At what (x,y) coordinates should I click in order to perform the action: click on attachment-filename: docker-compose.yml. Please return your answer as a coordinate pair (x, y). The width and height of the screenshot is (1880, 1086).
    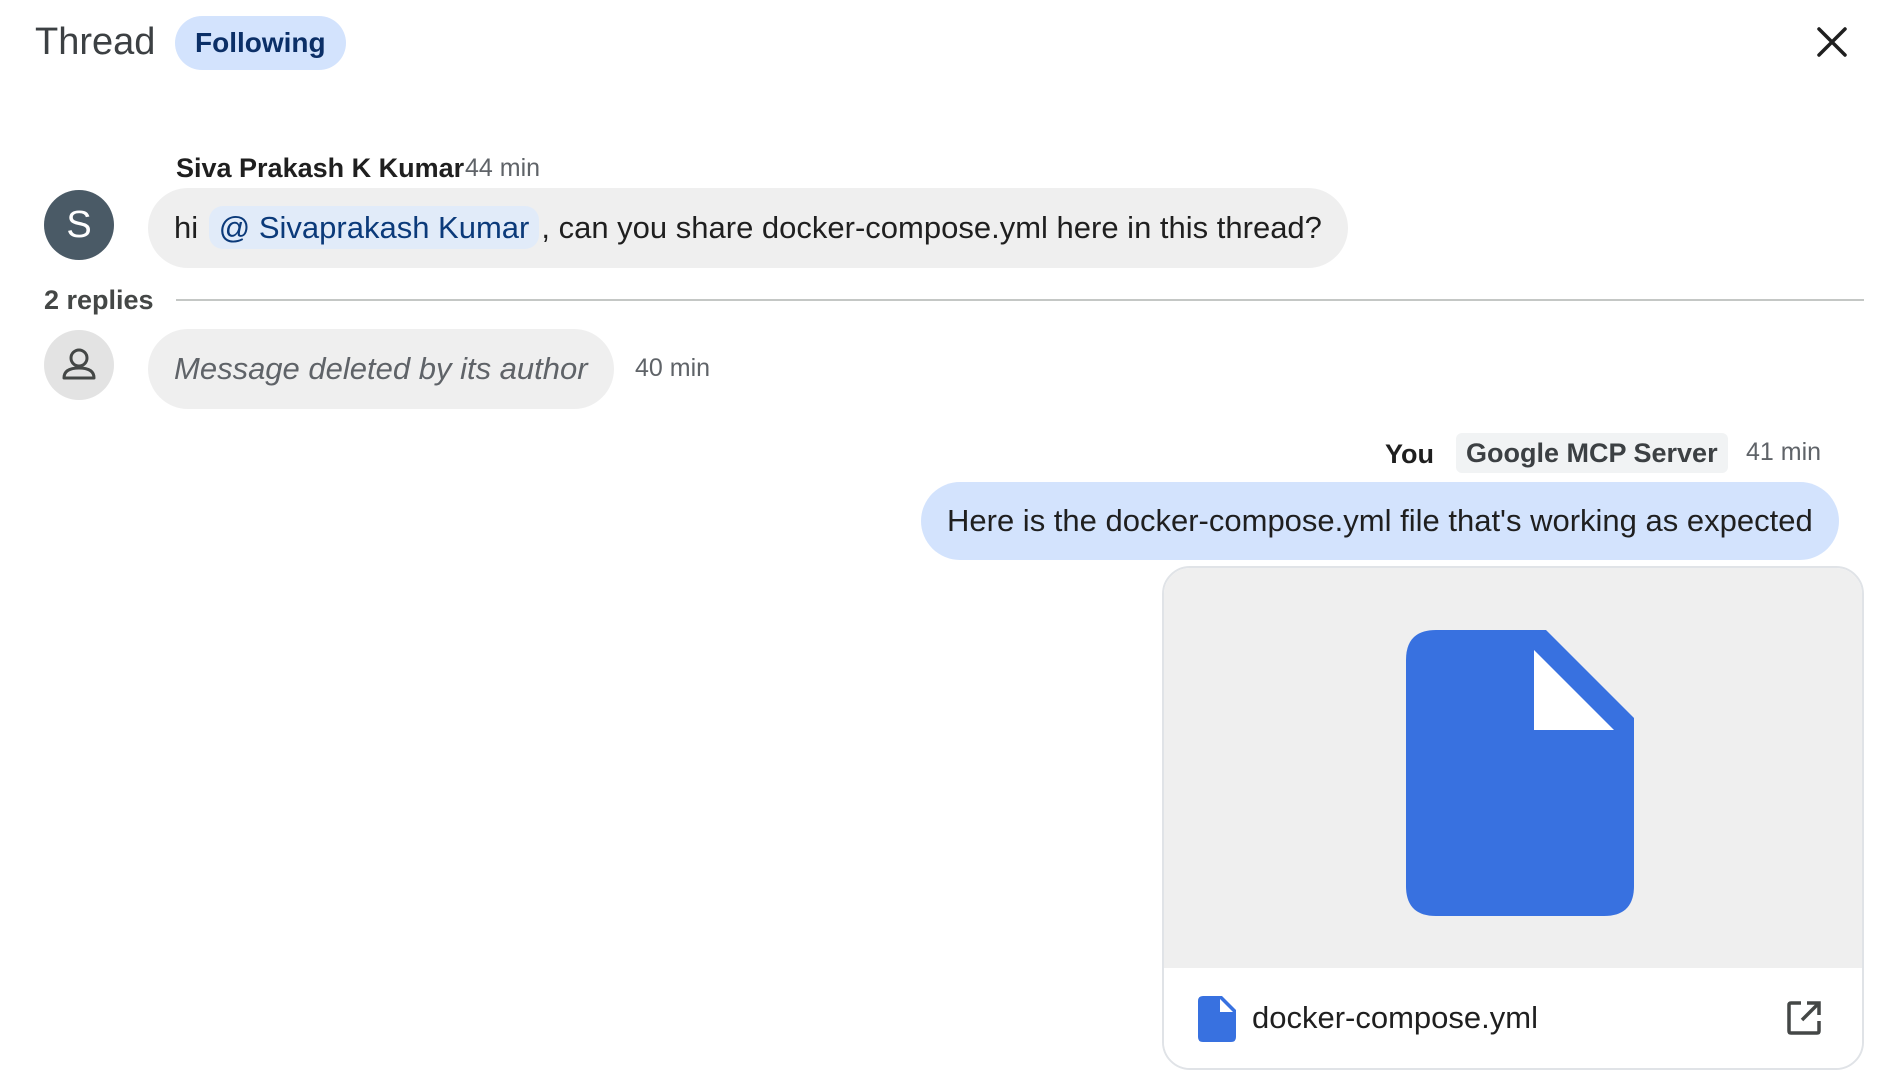
    Looking at the image, I should click on (1395, 1017).